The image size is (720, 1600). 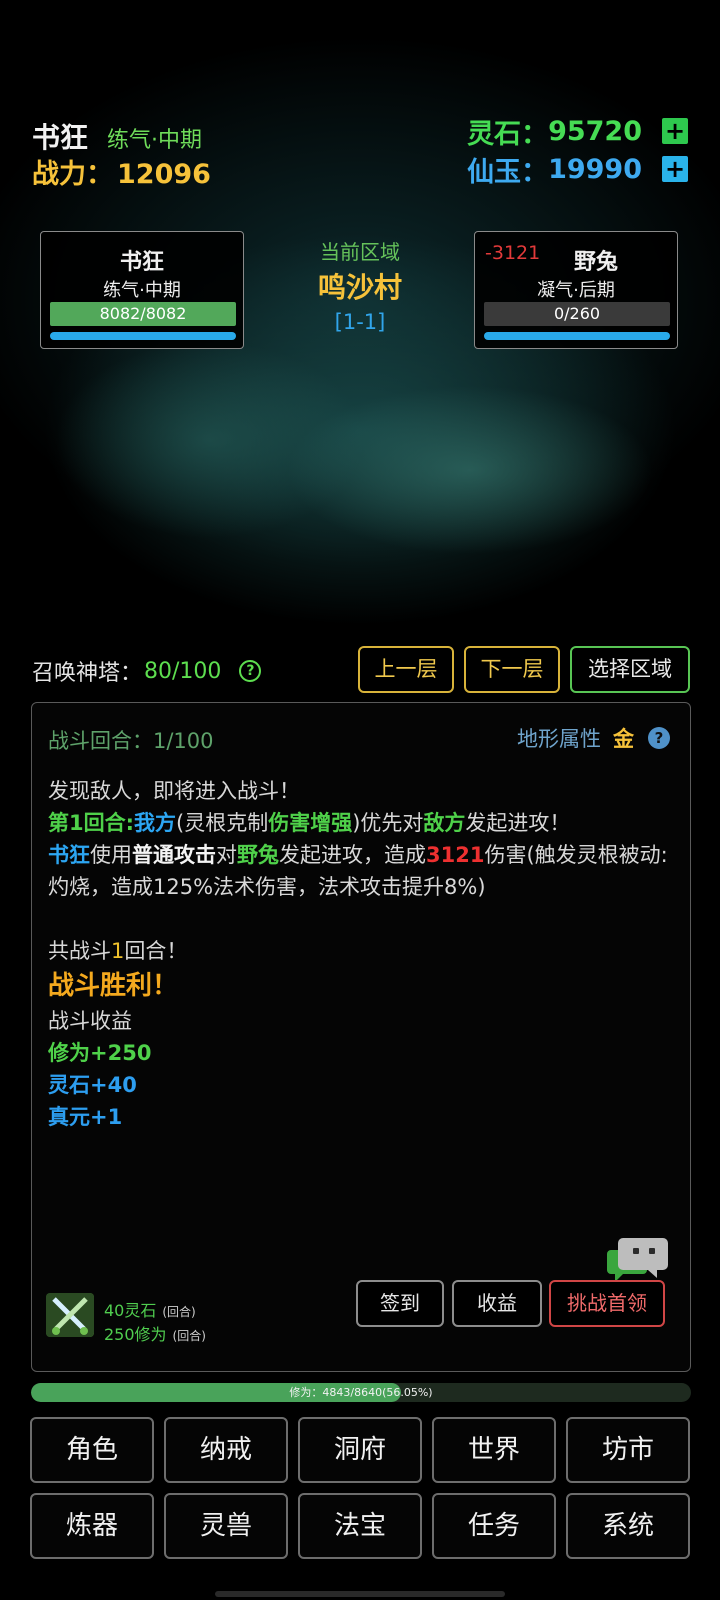 What do you see at coordinates (508, 172) in the screenshot?
I see `jade-label: 仙玉：` at bounding box center [508, 172].